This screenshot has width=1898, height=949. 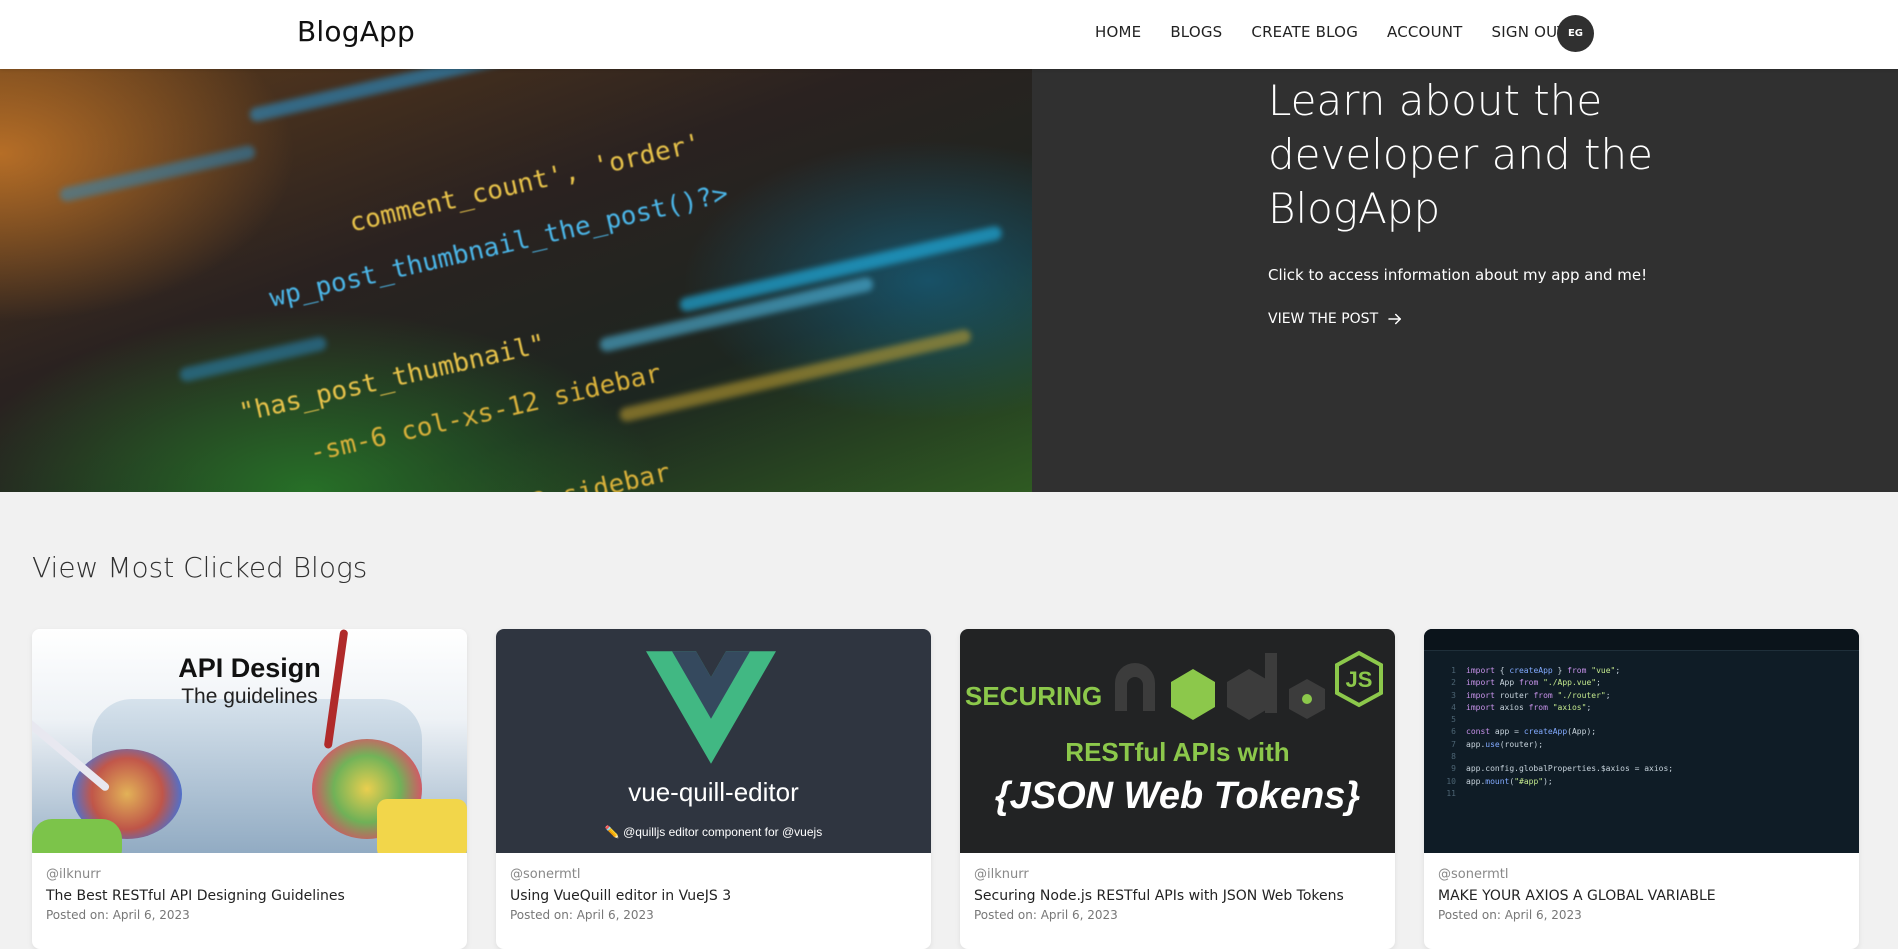 I want to click on section-title: View Most Clicked Blogs, so click(x=200, y=567).